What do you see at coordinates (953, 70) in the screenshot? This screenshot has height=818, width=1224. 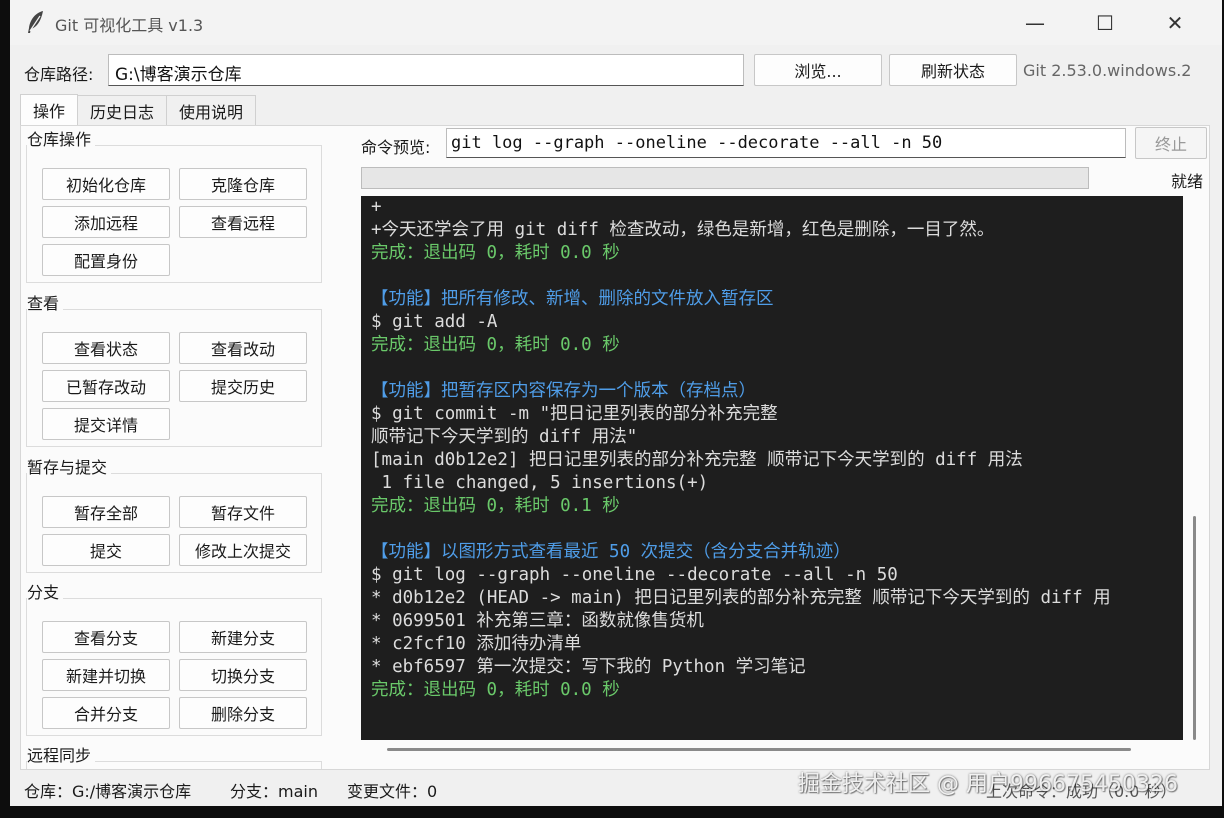 I see `refresh-status-button: 刷新状态` at bounding box center [953, 70].